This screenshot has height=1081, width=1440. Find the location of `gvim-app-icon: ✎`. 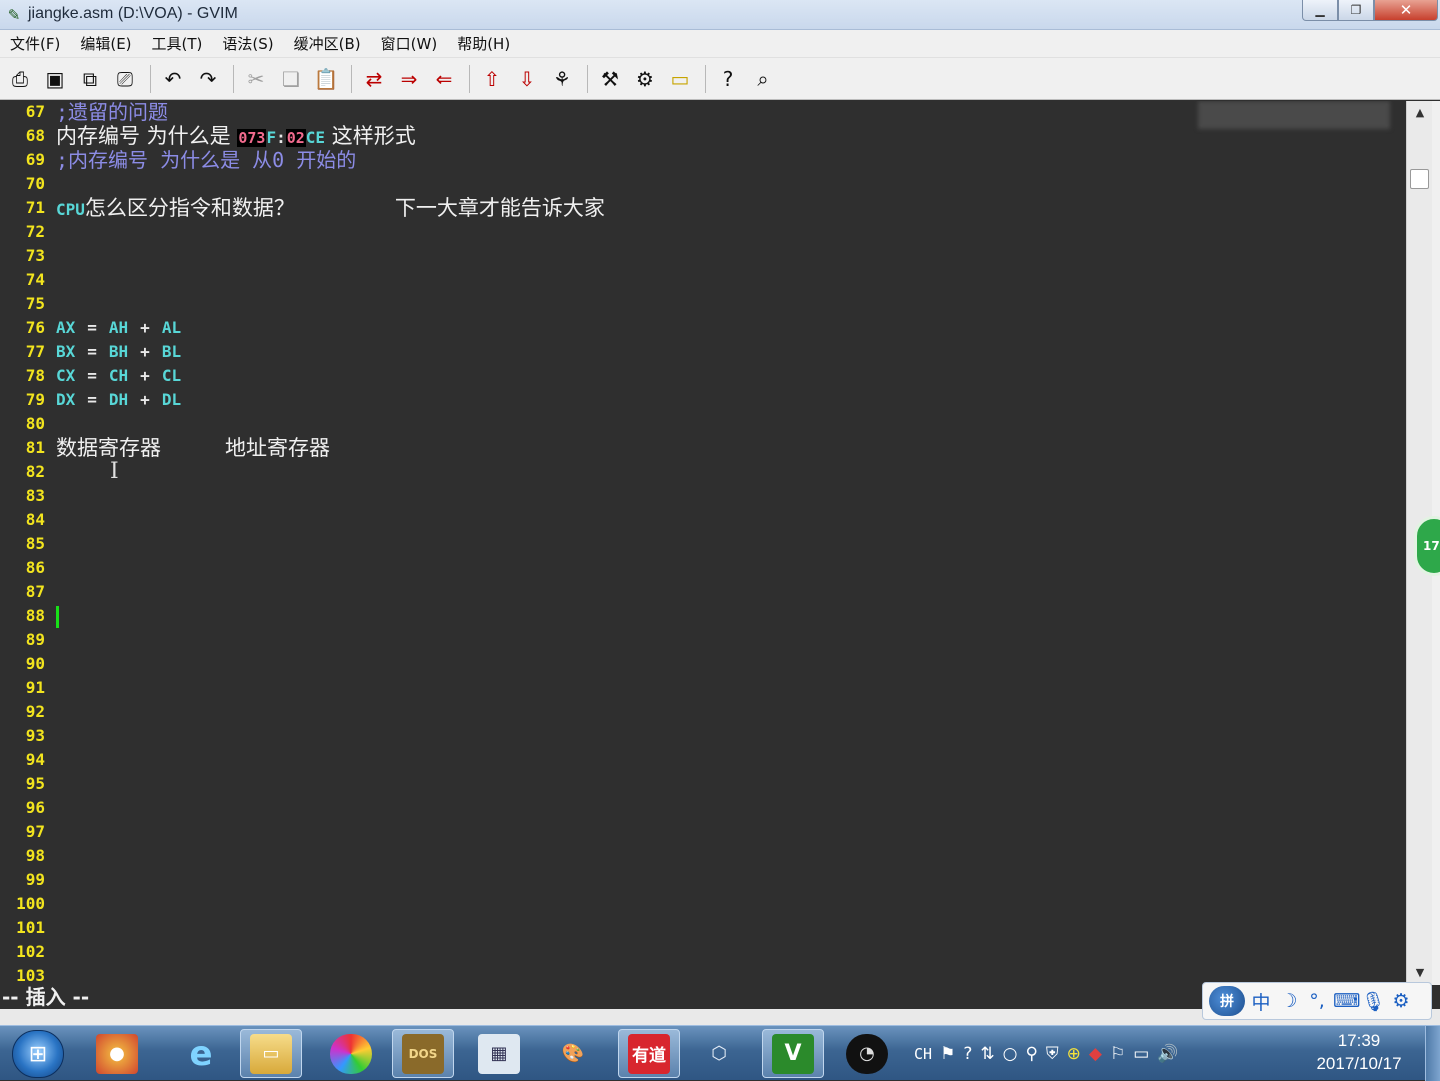

gvim-app-icon: ✎ is located at coordinates (14, 15).